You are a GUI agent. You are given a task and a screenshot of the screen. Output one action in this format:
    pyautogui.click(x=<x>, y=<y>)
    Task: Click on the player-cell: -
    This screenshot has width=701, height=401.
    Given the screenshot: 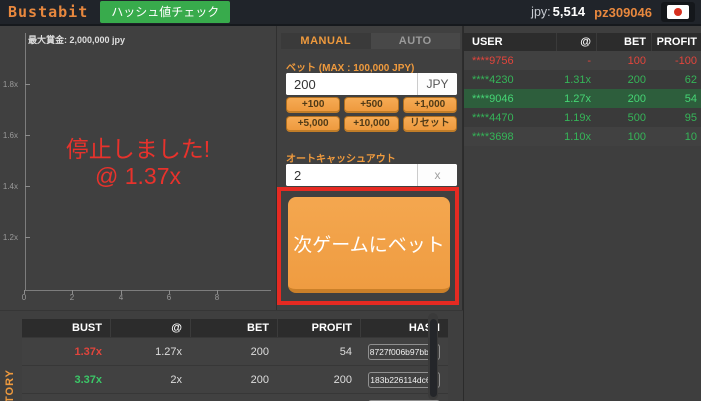 What is the action you would take?
    pyautogui.click(x=589, y=60)
    